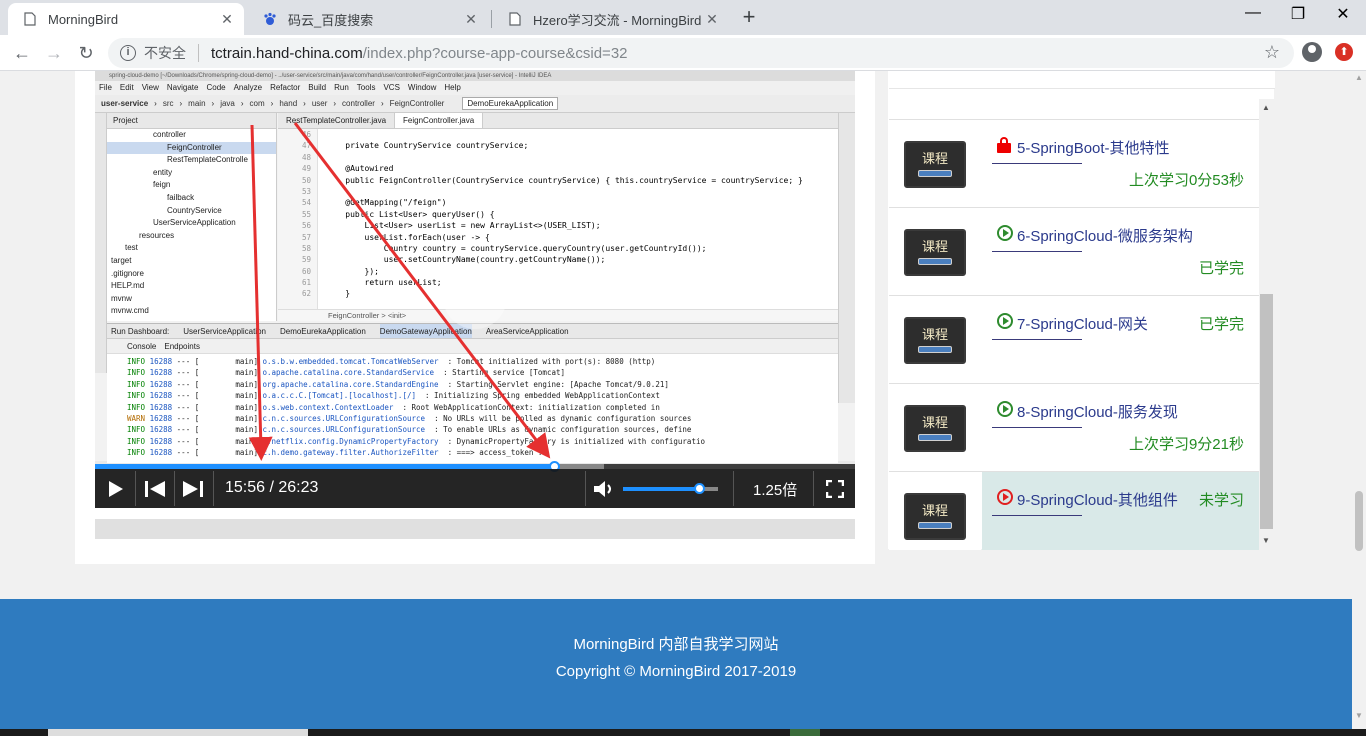 The image size is (1366, 736). I want to click on profile-avatar-icon, so click(1312, 52).